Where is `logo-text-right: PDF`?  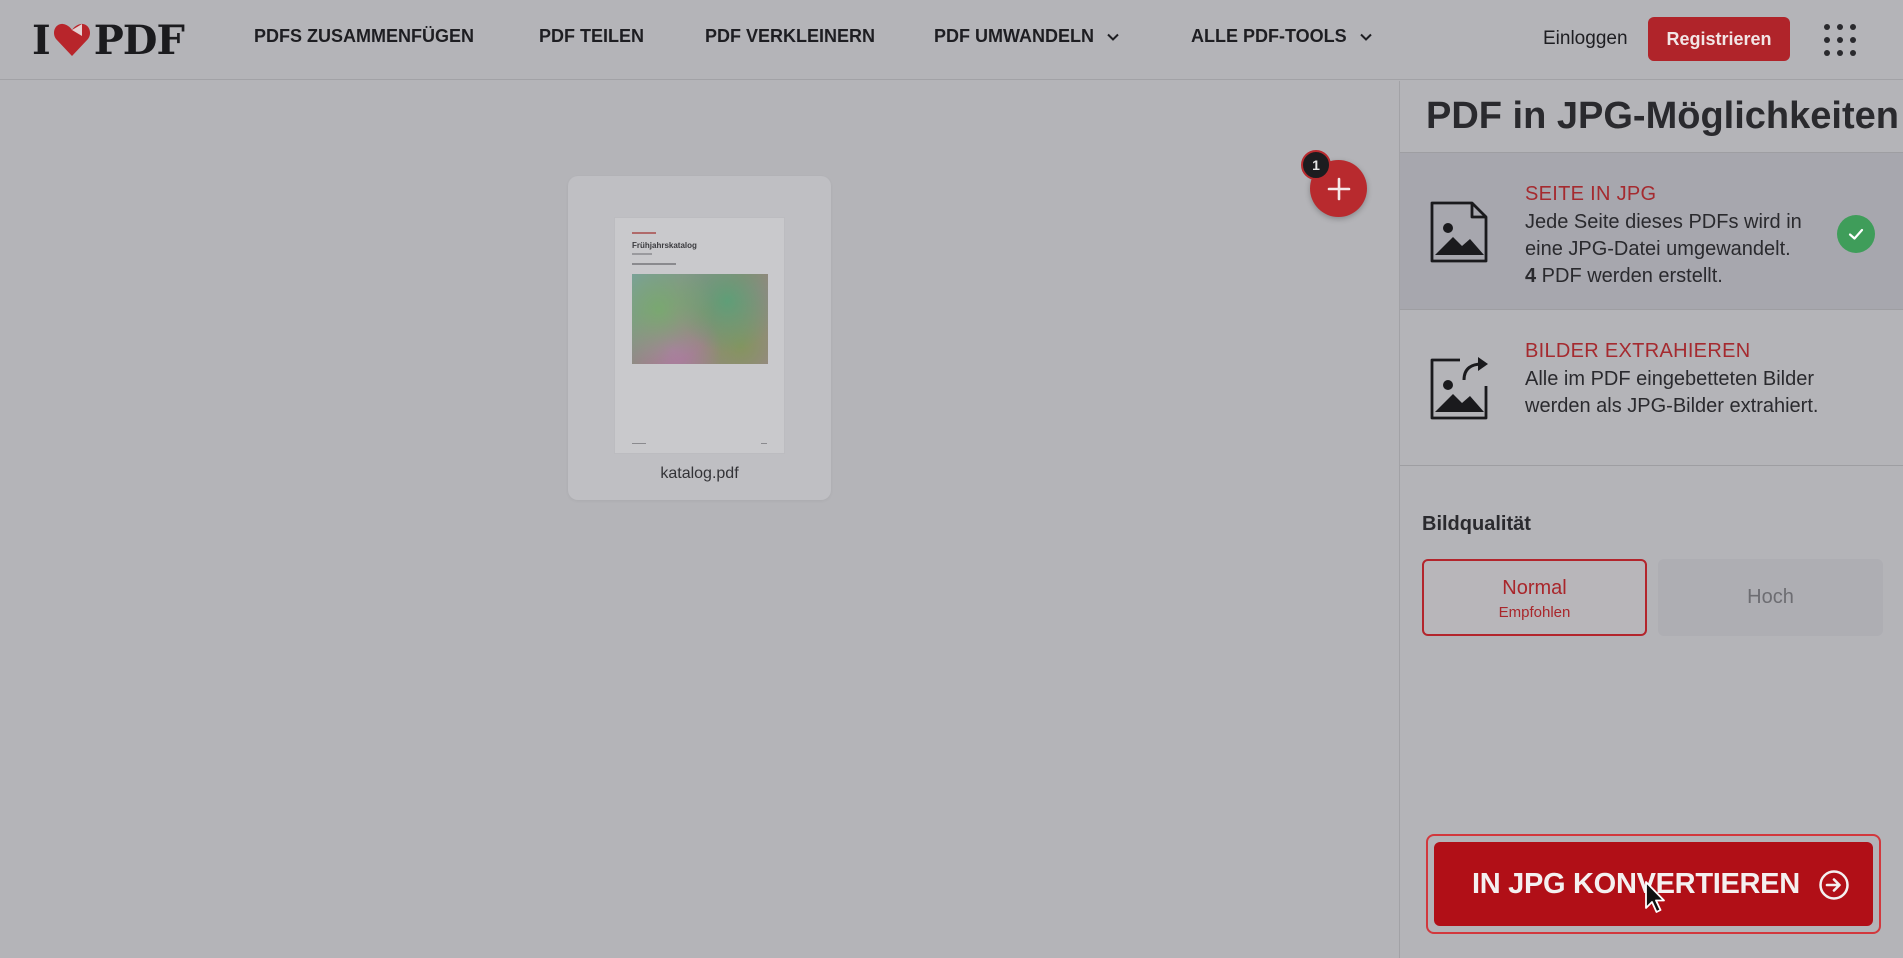
logo-text-right: PDF is located at coordinates (139, 40).